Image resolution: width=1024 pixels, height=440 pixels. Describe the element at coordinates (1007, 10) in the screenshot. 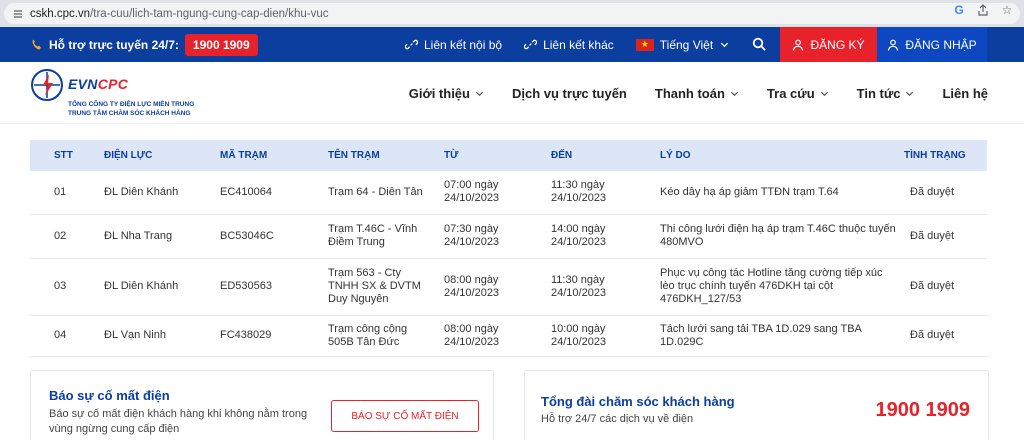

I see `bookmark-star-icon: ☆` at that location.